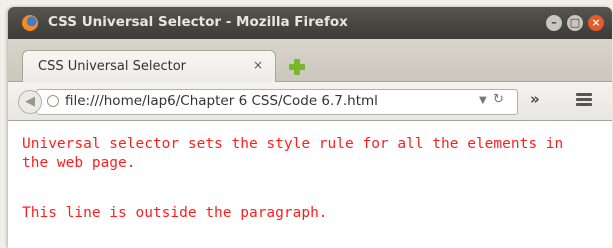  What do you see at coordinates (112, 66) in the screenshot?
I see `tab-label: CSS Universal Selector` at bounding box center [112, 66].